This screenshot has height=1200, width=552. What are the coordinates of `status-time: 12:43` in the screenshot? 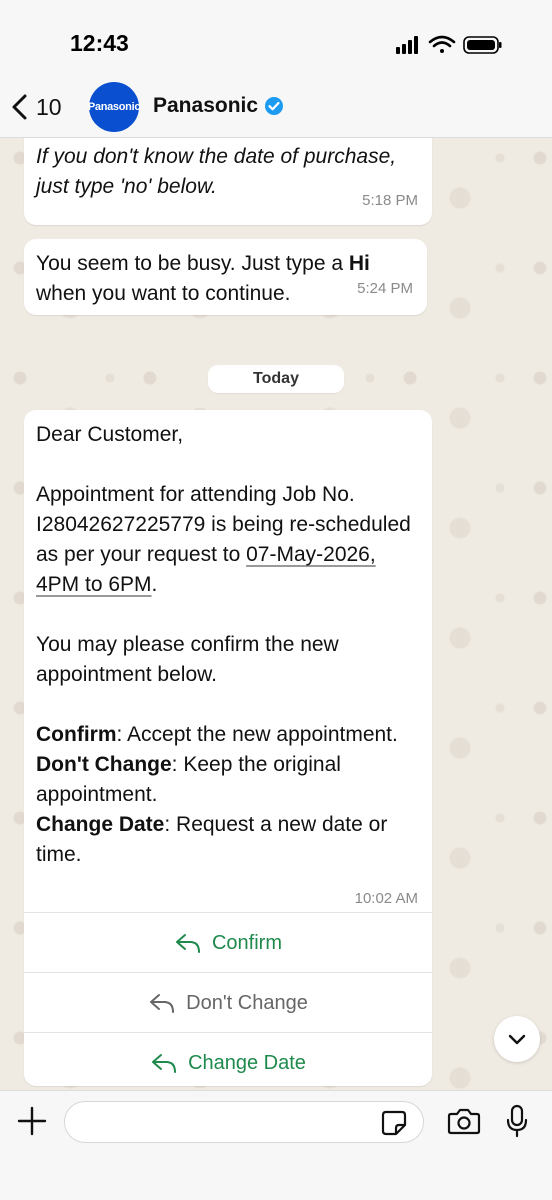 It's located at (99, 43).